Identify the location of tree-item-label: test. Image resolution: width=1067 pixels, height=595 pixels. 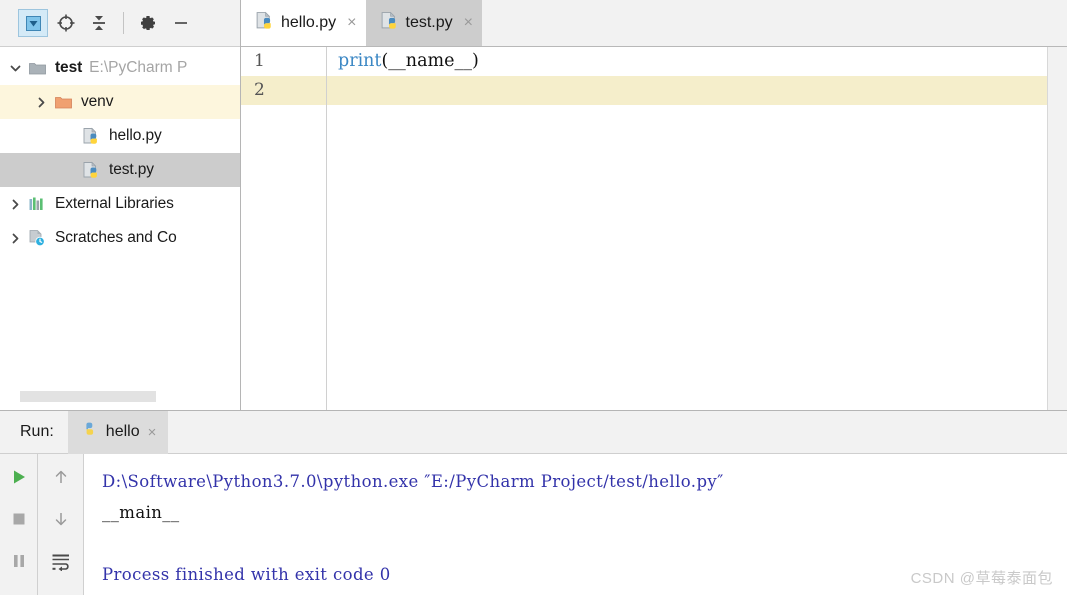
(69, 67).